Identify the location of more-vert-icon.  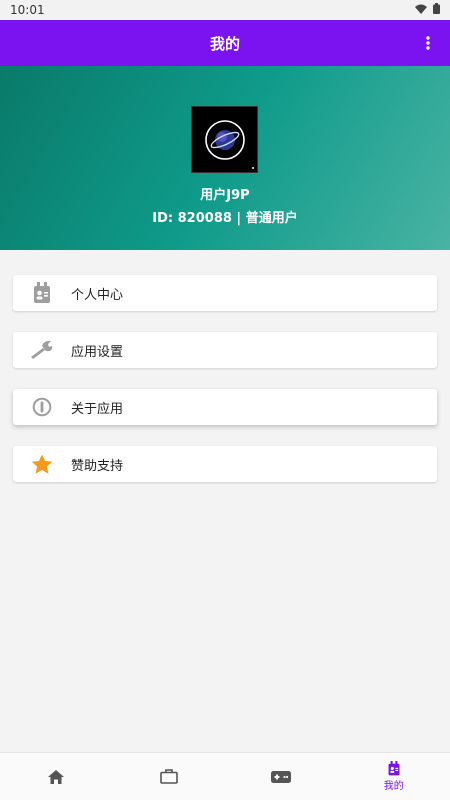
(428, 43).